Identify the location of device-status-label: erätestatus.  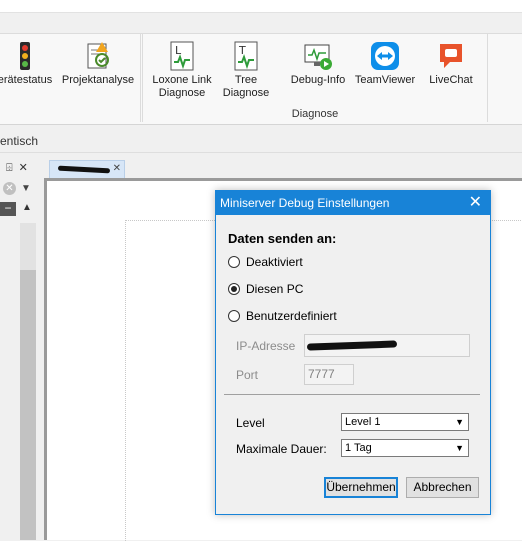
(26, 80).